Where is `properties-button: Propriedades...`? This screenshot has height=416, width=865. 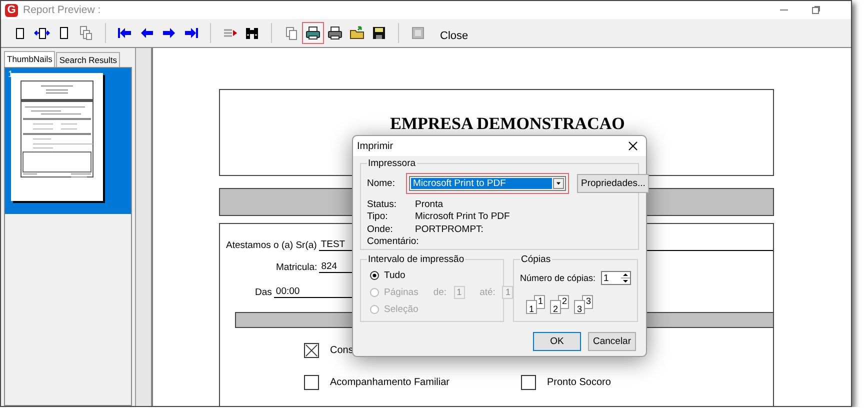 properties-button: Propriedades... is located at coordinates (613, 183).